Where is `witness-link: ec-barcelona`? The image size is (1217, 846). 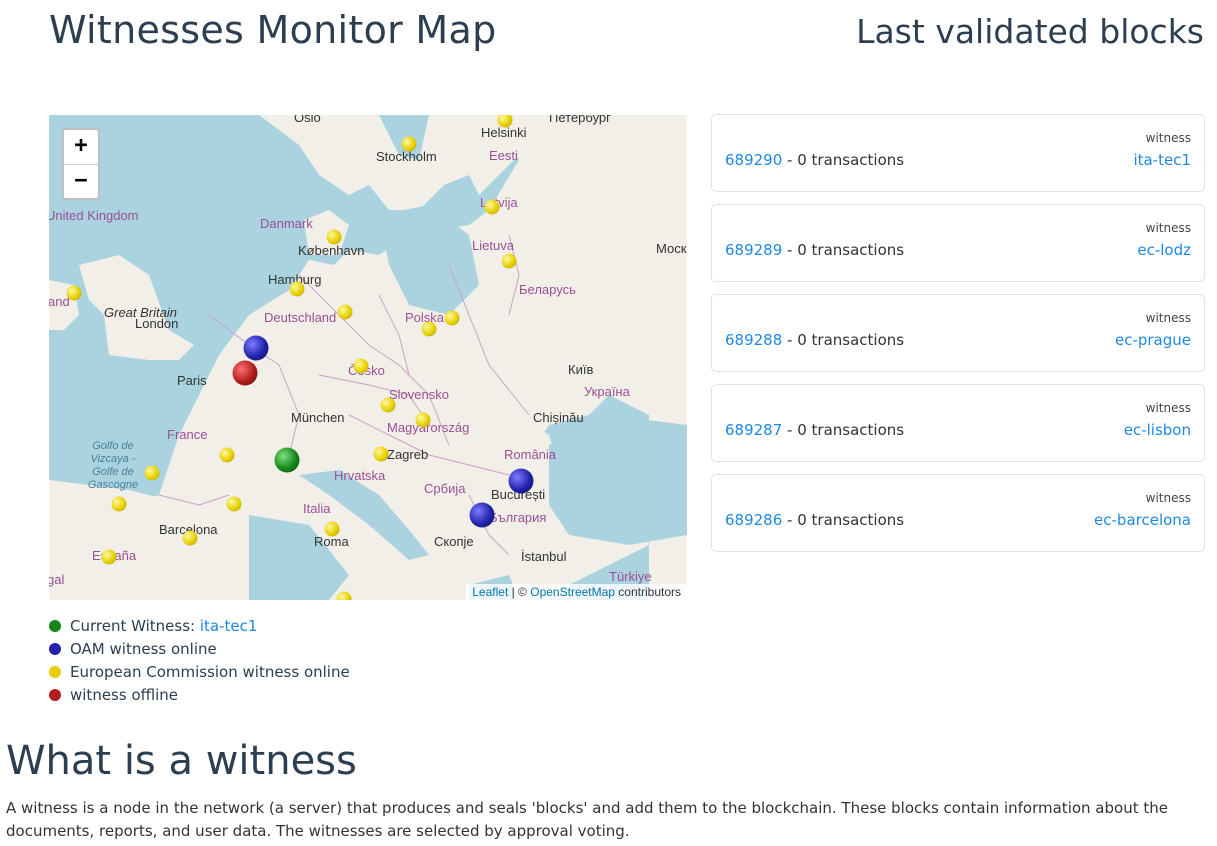 witness-link: ec-barcelona is located at coordinates (1142, 520).